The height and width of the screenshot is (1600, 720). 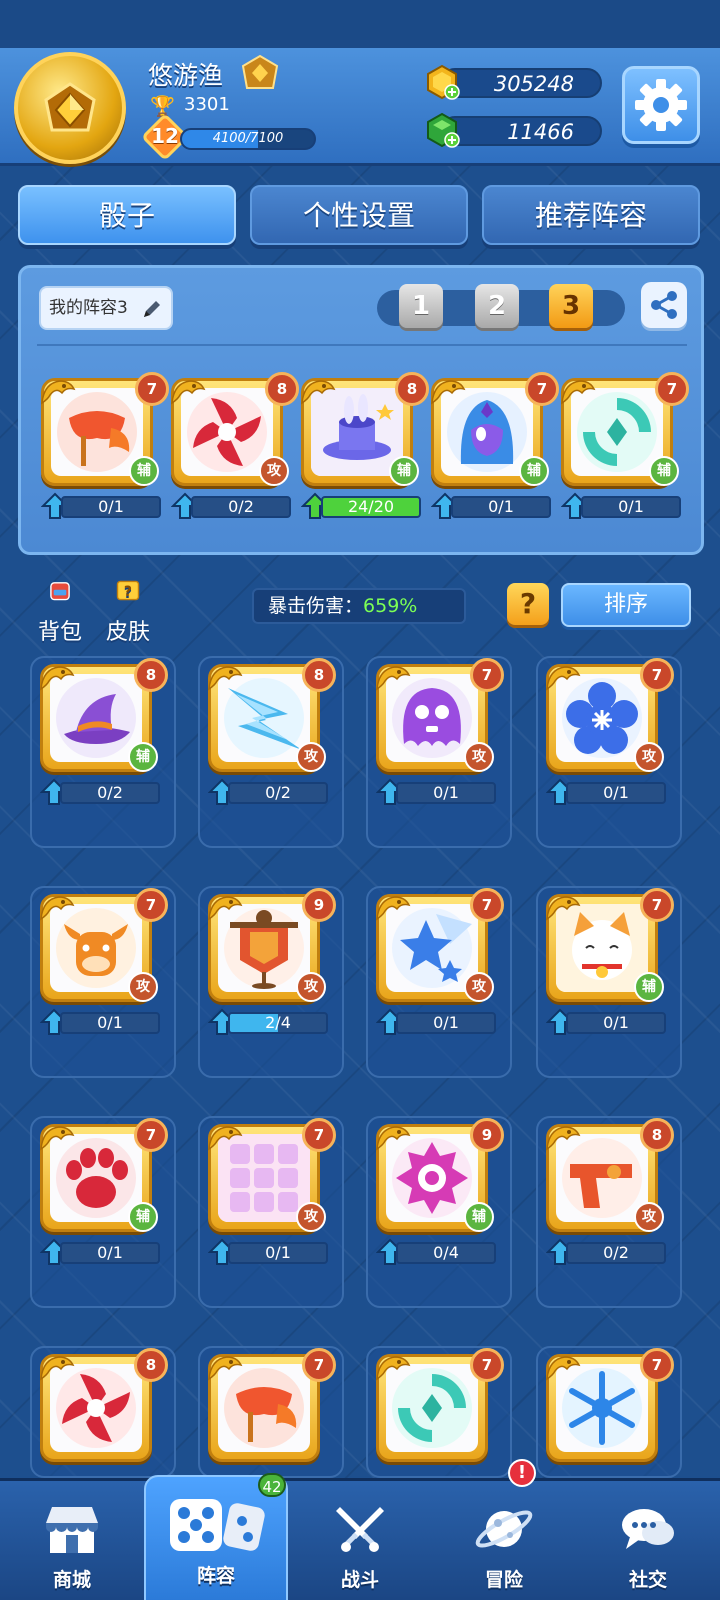 I want to click on rank-crest-icon, so click(x=70, y=107).